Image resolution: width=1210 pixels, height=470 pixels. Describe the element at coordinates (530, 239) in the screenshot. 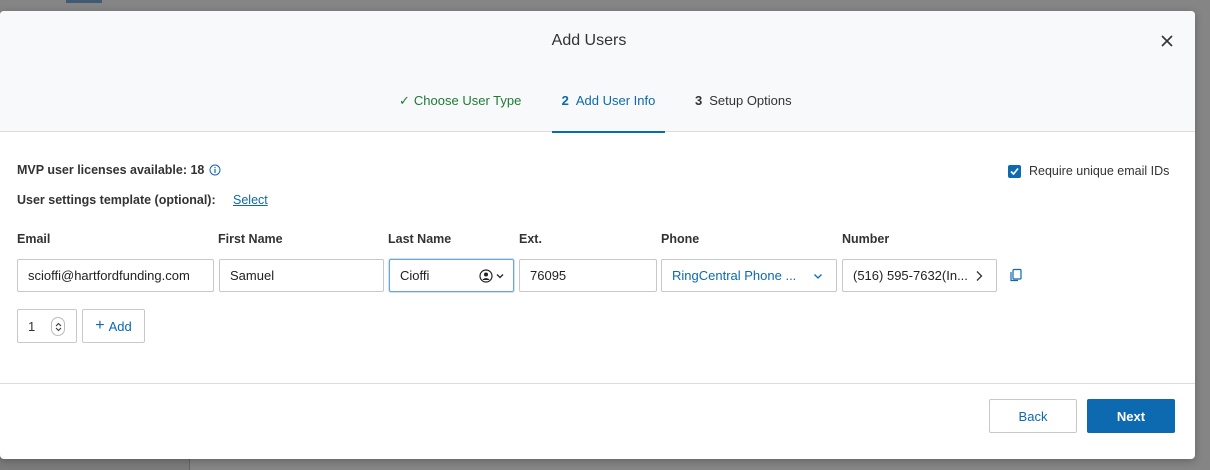

I see `column-header-ext: Ext.` at that location.